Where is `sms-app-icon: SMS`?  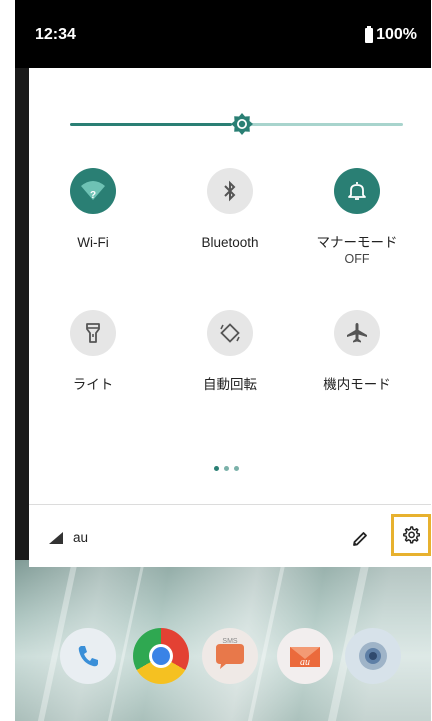
sms-app-icon: SMS is located at coordinates (230, 653).